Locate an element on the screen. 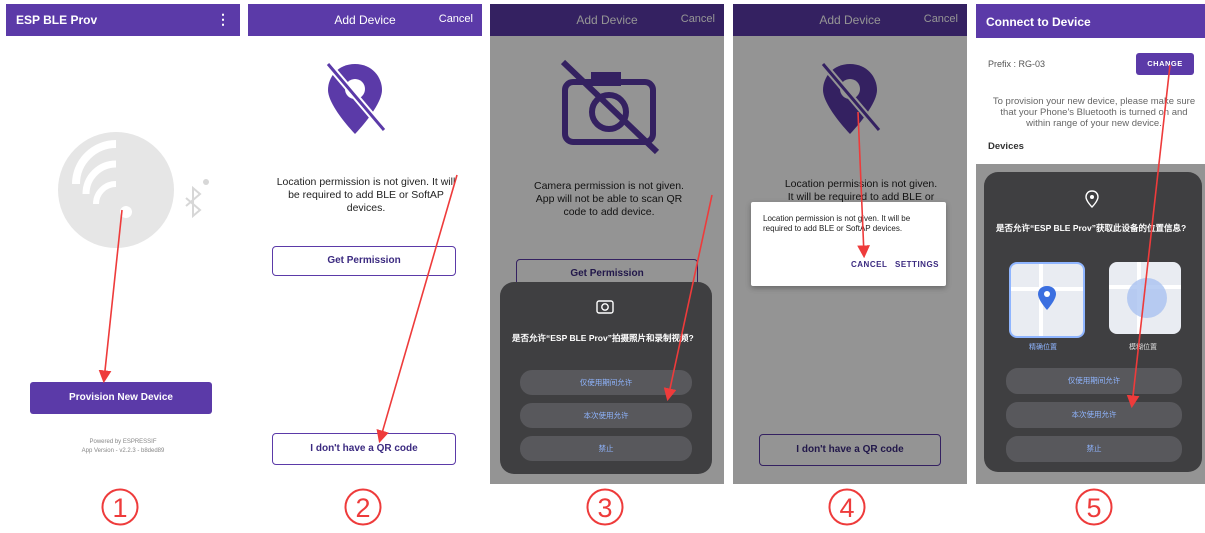 This screenshot has width=1205, height=533. step-number-3-text: 3 is located at coordinates (604, 508).